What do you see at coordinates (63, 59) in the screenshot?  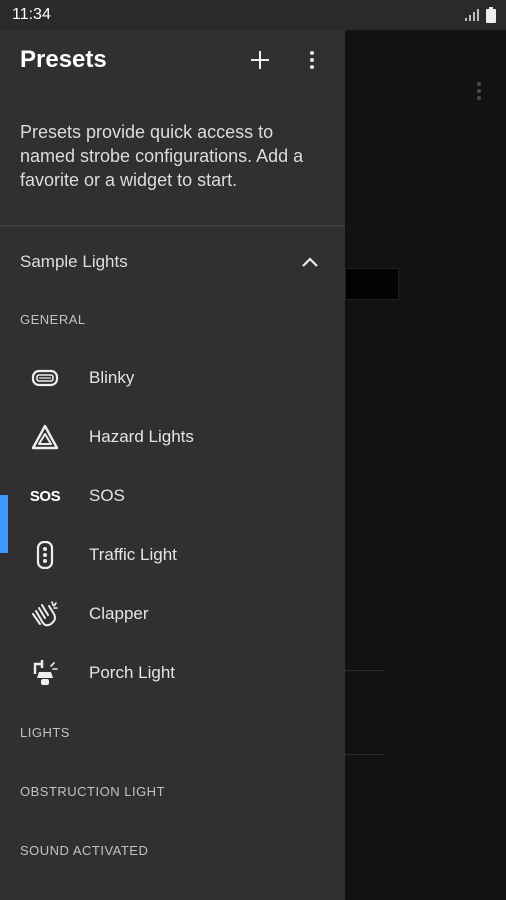 I see `drawer-title: Presets` at bounding box center [63, 59].